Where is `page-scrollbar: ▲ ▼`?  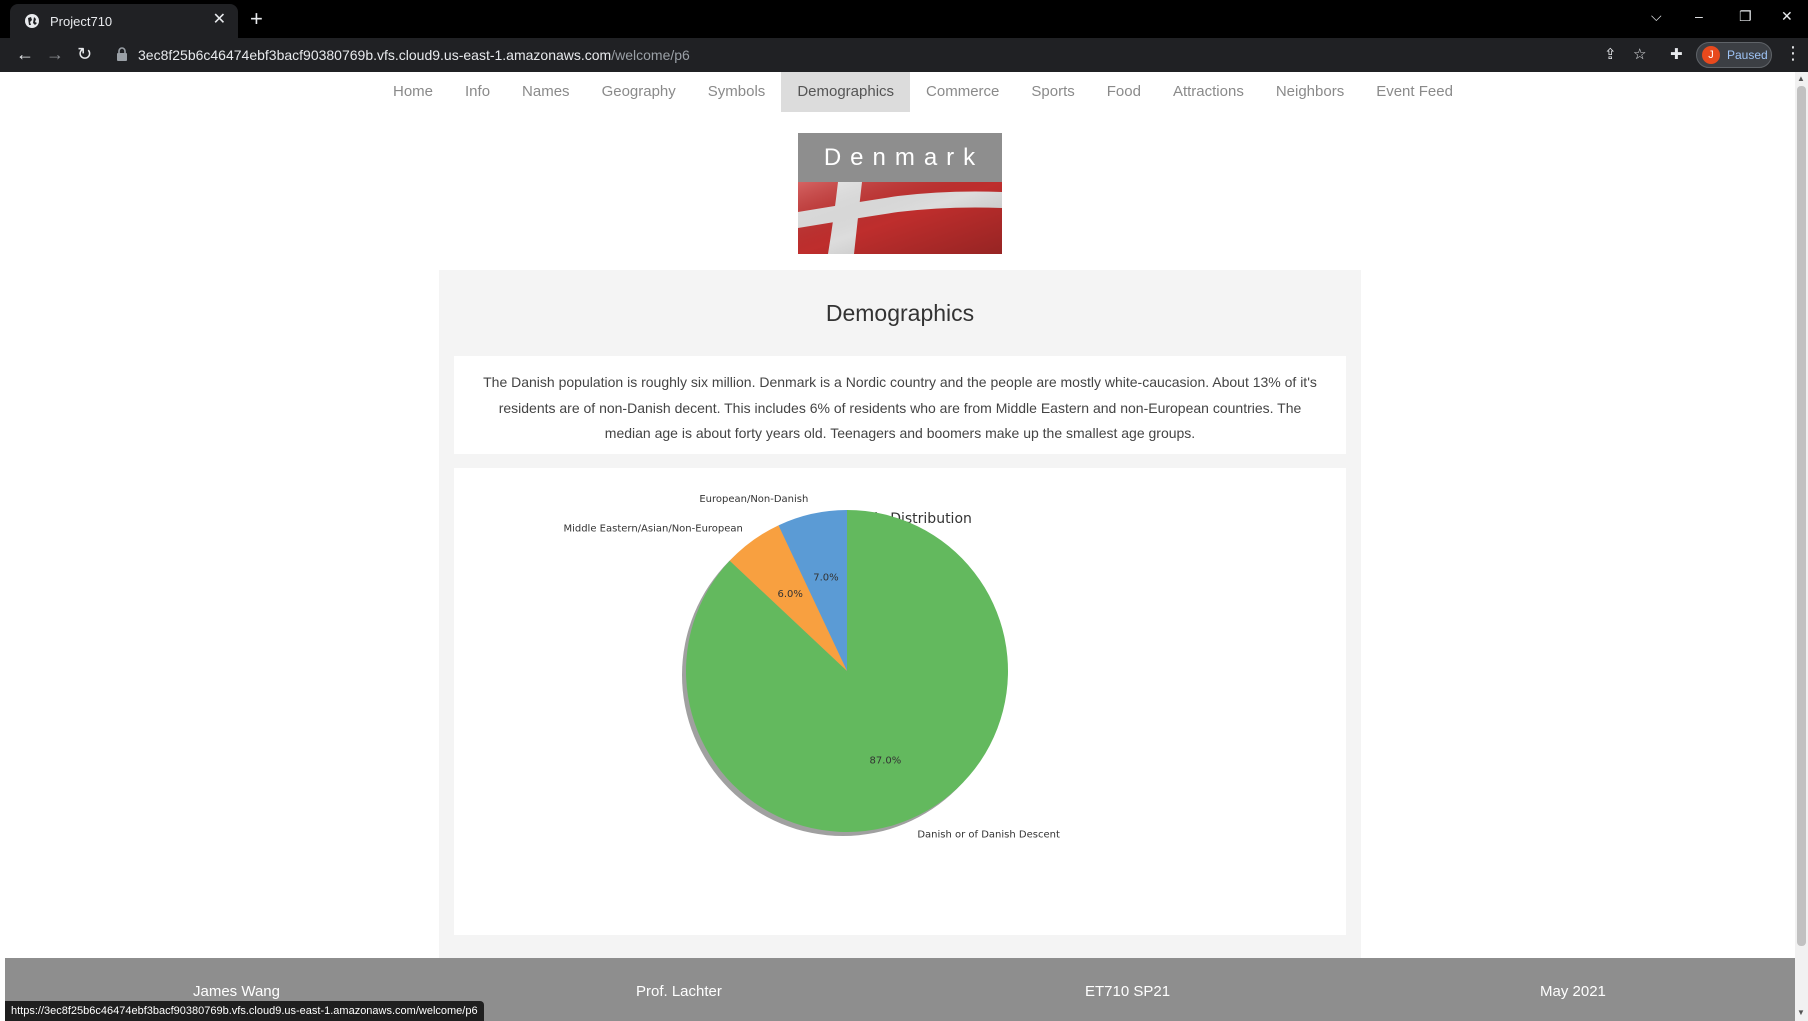
page-scrollbar: ▲ ▼ is located at coordinates (1801, 546).